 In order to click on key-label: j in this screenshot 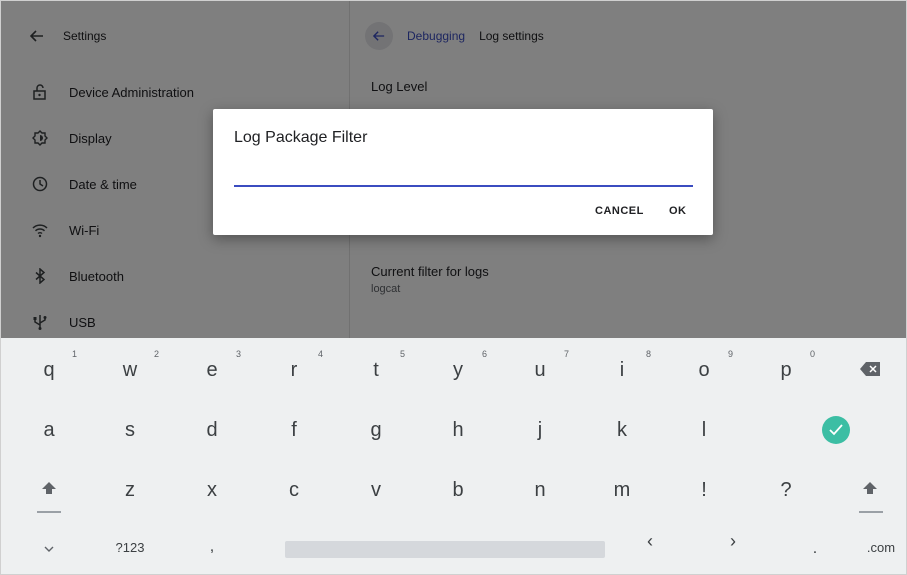, I will do `click(540, 429)`.